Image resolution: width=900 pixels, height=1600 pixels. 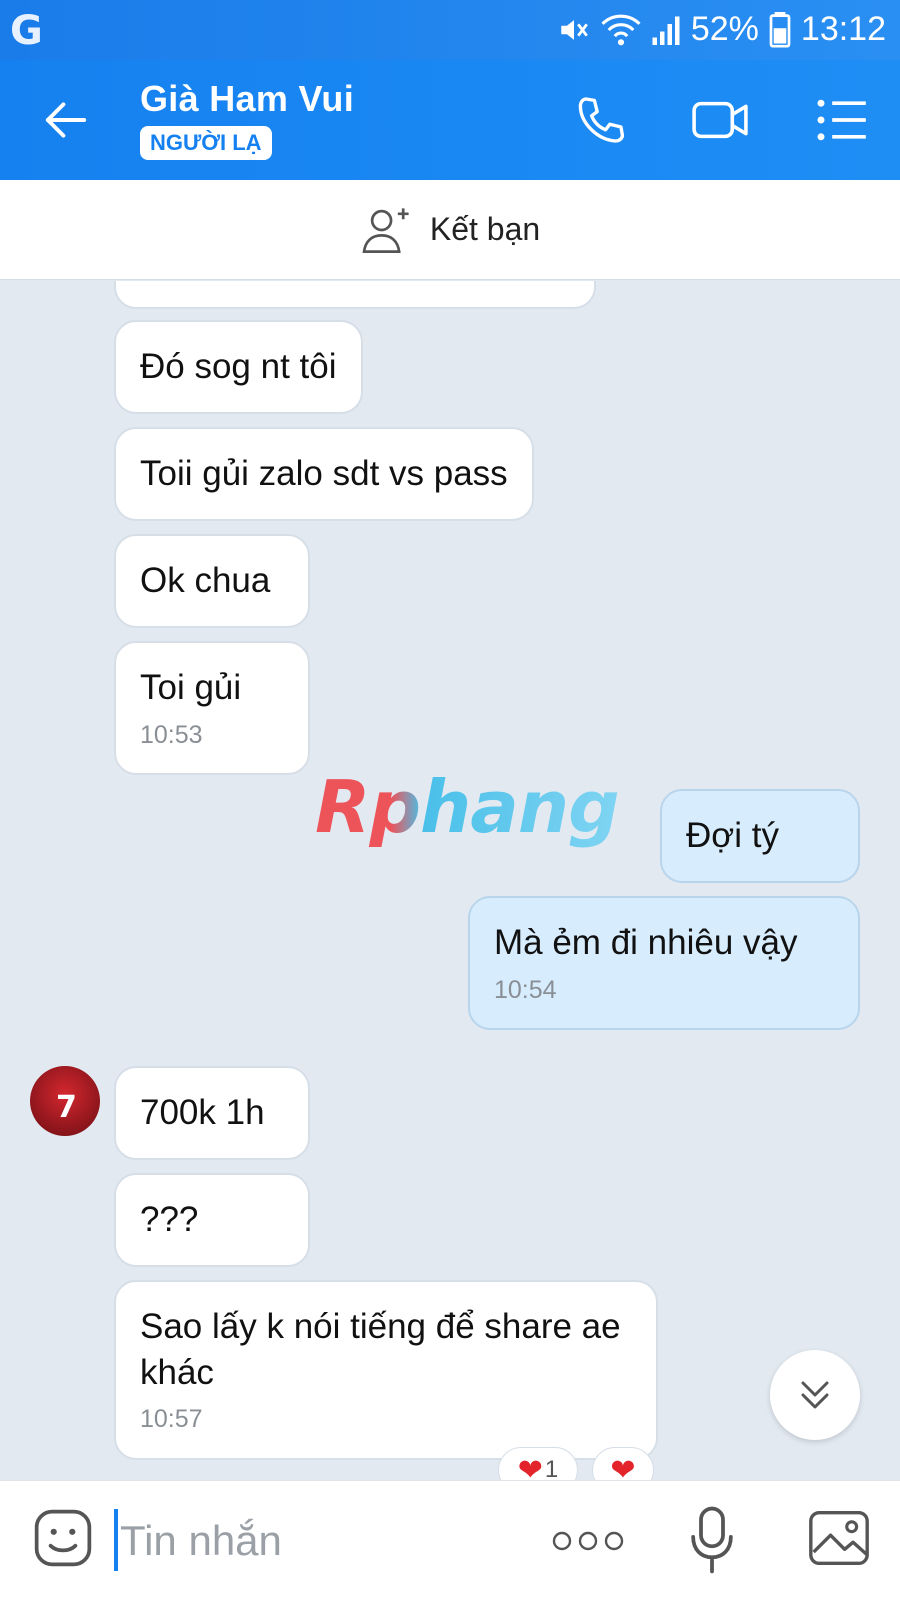 I want to click on add-friend-icon, so click(x=385, y=230).